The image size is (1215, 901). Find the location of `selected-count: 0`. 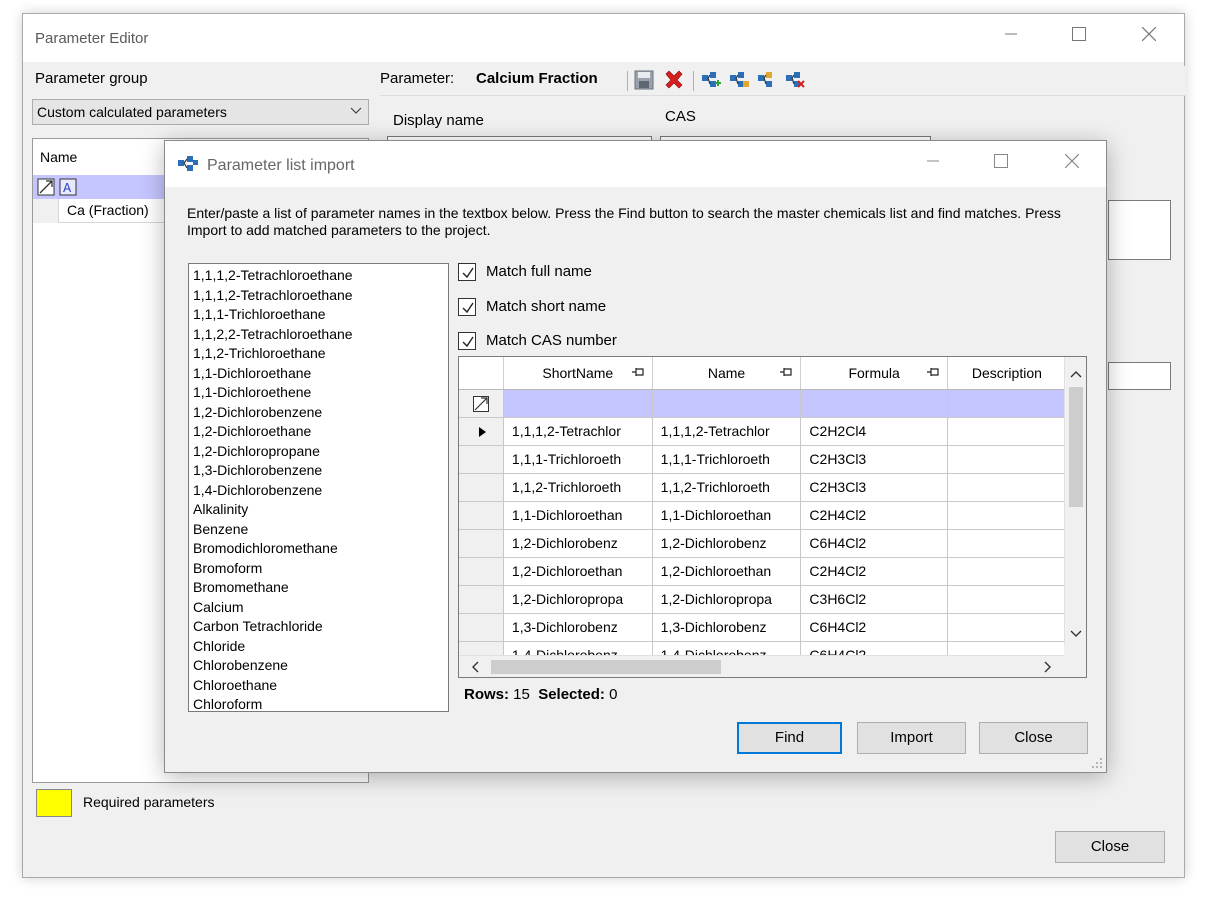

selected-count: 0 is located at coordinates (613, 694).